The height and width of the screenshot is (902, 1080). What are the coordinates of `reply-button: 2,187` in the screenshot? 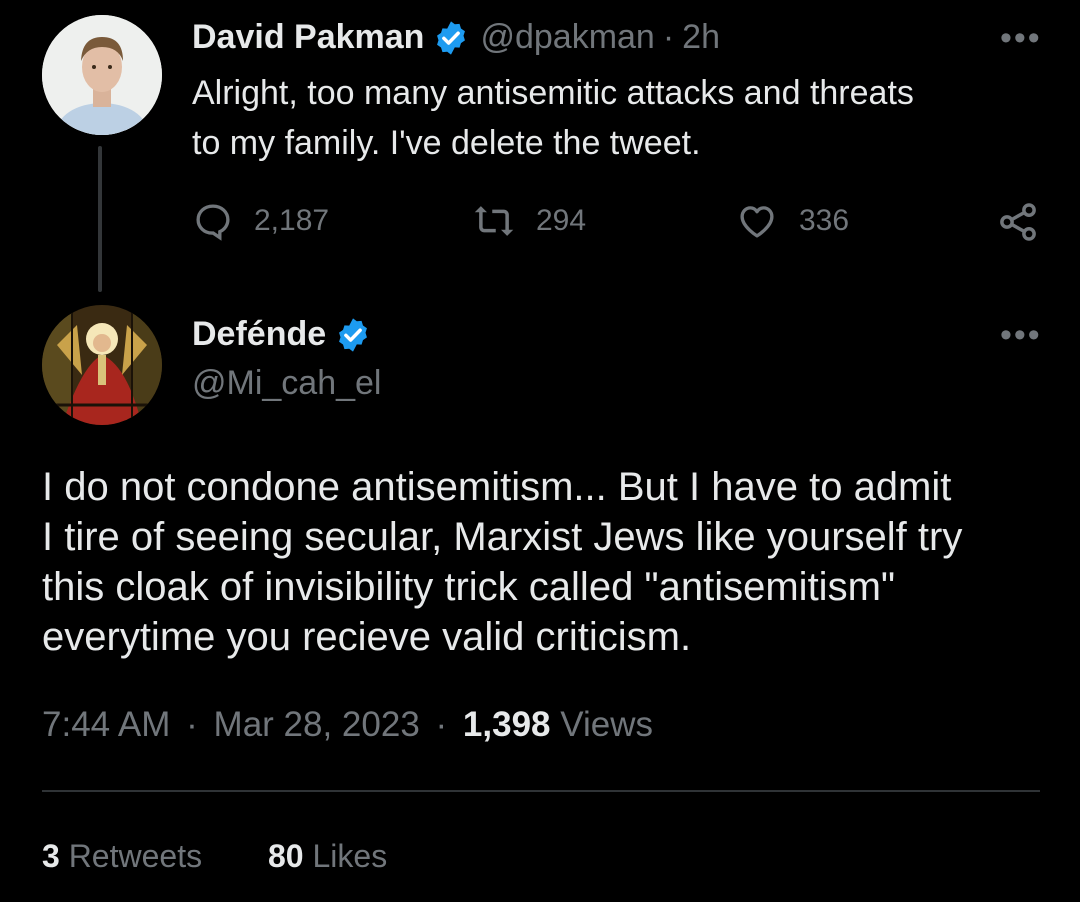 It's located at (260, 221).